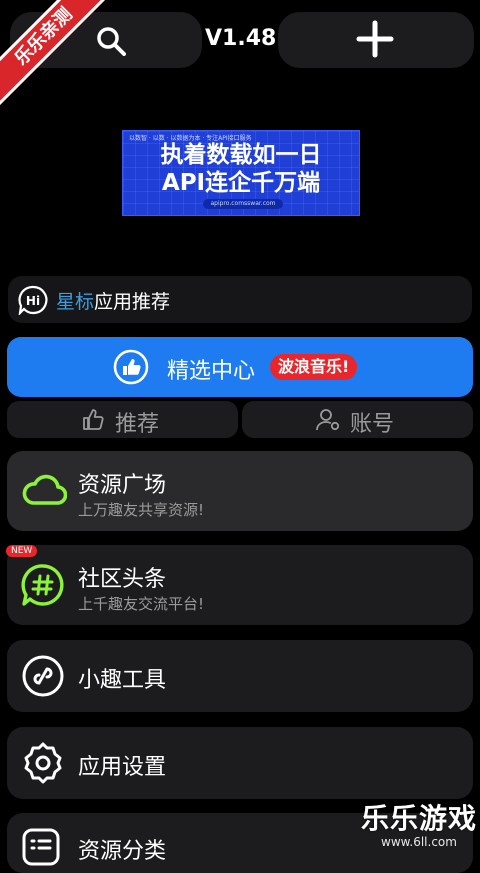 The image size is (480, 873). Describe the element at coordinates (241, 155) in the screenshot. I see `banner-headline-1: 执着数载如一日` at that location.